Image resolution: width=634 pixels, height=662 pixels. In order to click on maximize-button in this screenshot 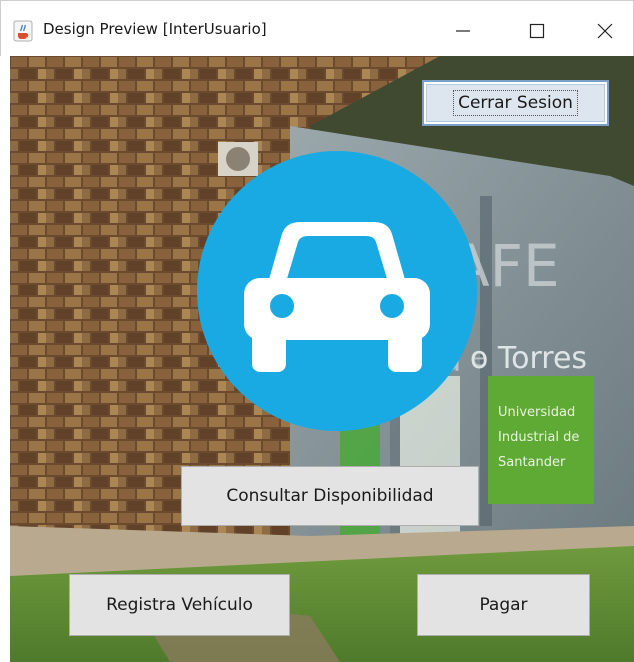, I will do `click(537, 31)`.